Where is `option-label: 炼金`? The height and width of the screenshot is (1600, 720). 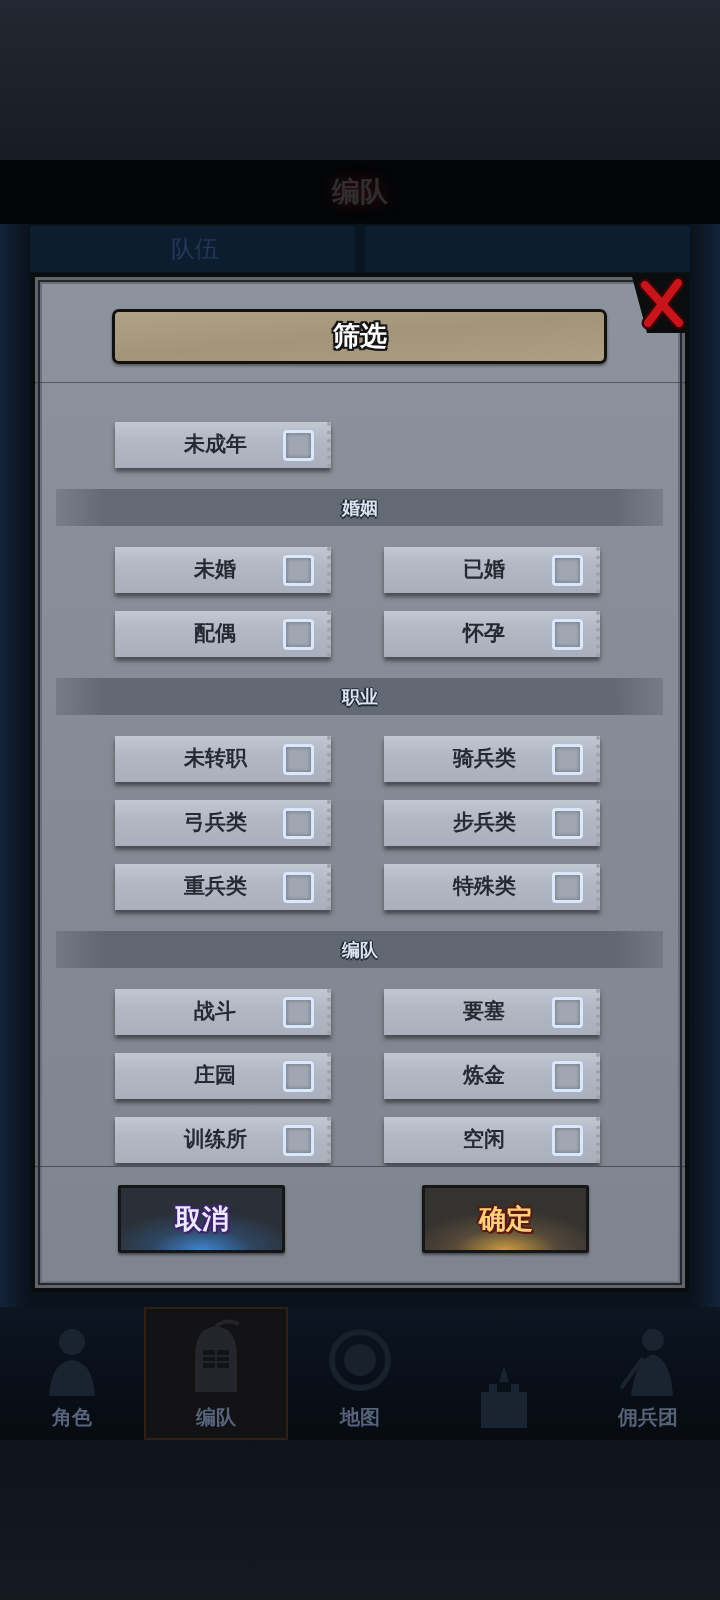
option-label: 炼金 is located at coordinates (483, 1076).